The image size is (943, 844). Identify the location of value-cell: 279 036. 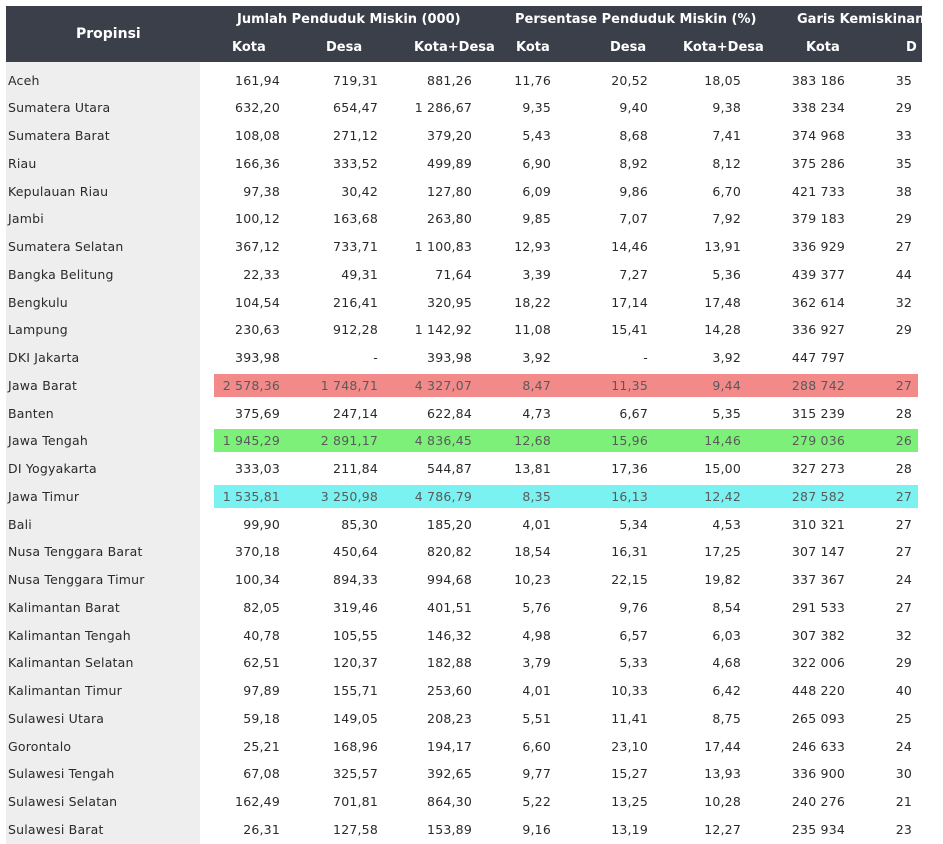
(818, 441).